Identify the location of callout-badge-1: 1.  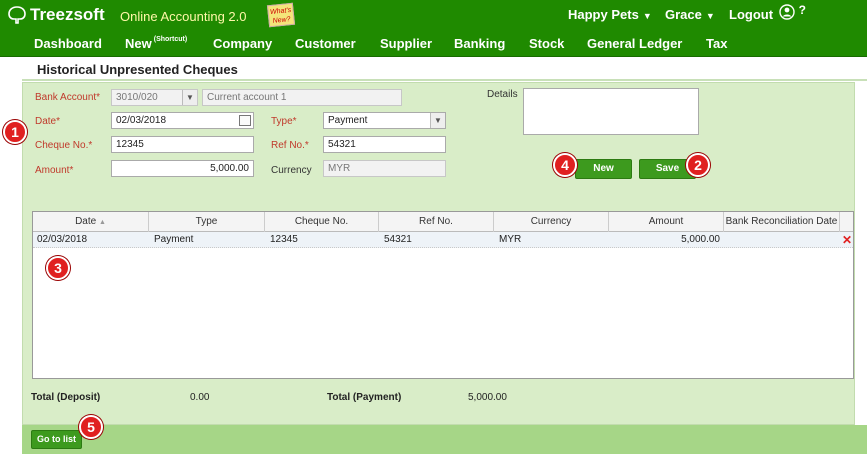
(15, 132).